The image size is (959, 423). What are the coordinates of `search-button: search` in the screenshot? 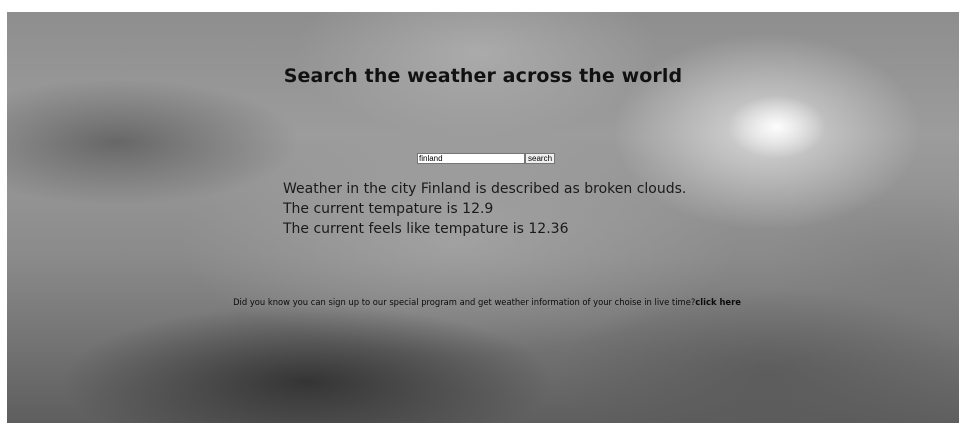 It's located at (540, 158).